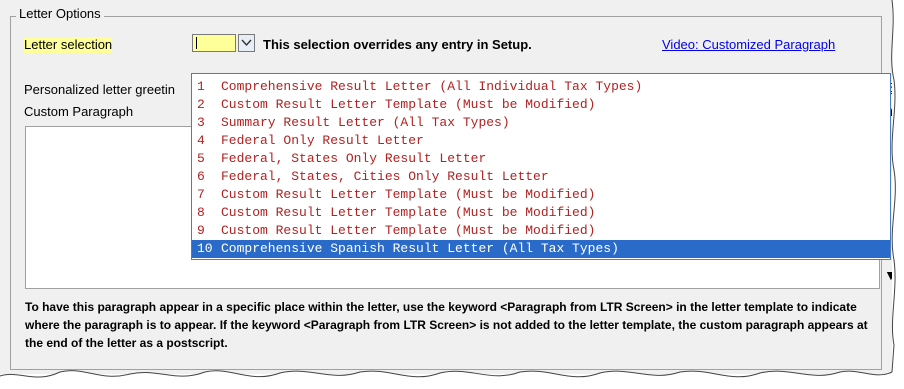 The height and width of the screenshot is (389, 904). Describe the element at coordinates (201, 230) in the screenshot. I see `option-number: 9` at that location.